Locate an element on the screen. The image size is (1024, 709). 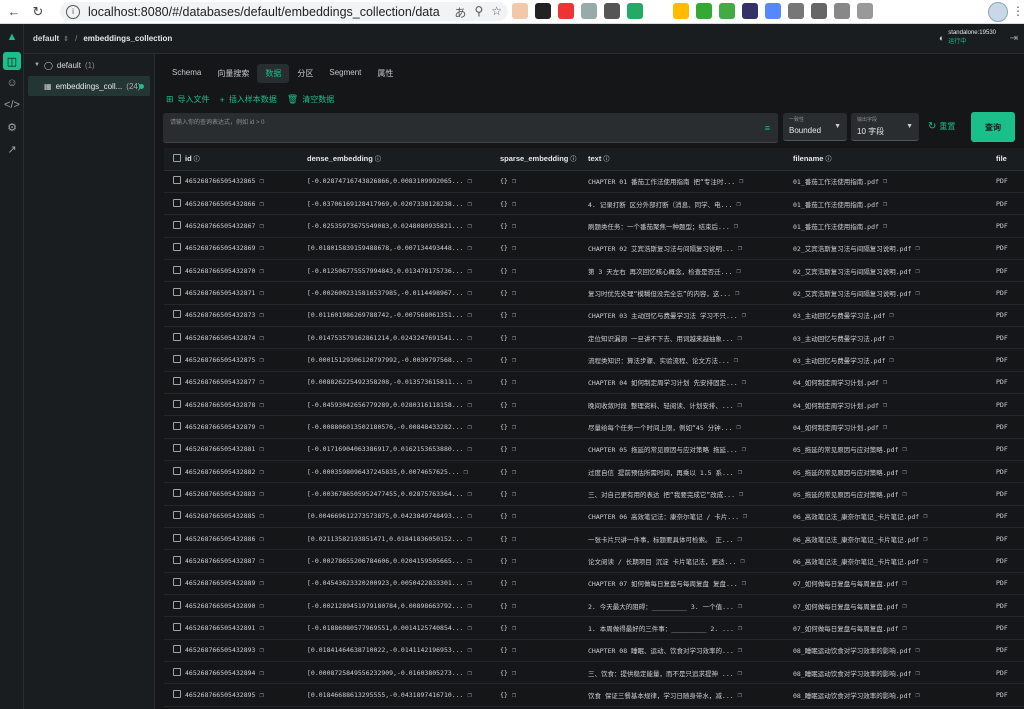
export-nav-icon: ↗ is located at coordinates (12, 149).